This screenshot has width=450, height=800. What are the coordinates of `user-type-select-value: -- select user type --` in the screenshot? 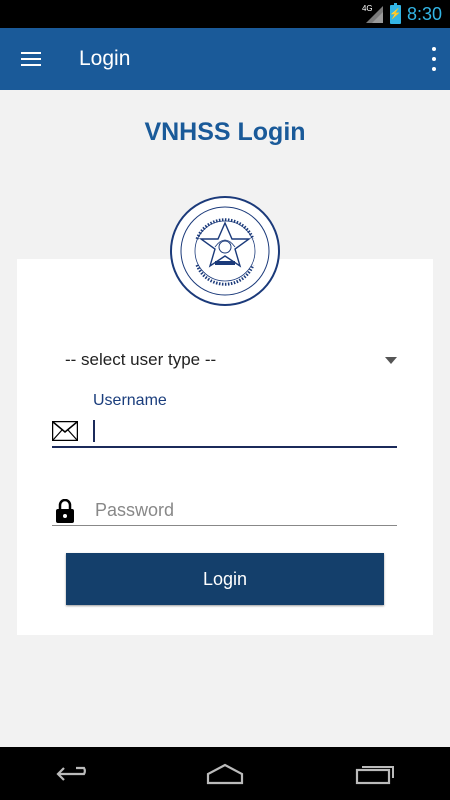 It's located at (141, 359).